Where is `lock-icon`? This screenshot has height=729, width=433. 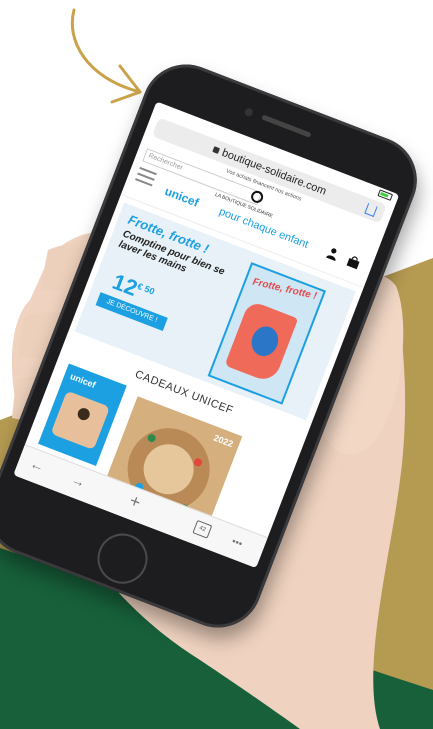 lock-icon is located at coordinates (215, 150).